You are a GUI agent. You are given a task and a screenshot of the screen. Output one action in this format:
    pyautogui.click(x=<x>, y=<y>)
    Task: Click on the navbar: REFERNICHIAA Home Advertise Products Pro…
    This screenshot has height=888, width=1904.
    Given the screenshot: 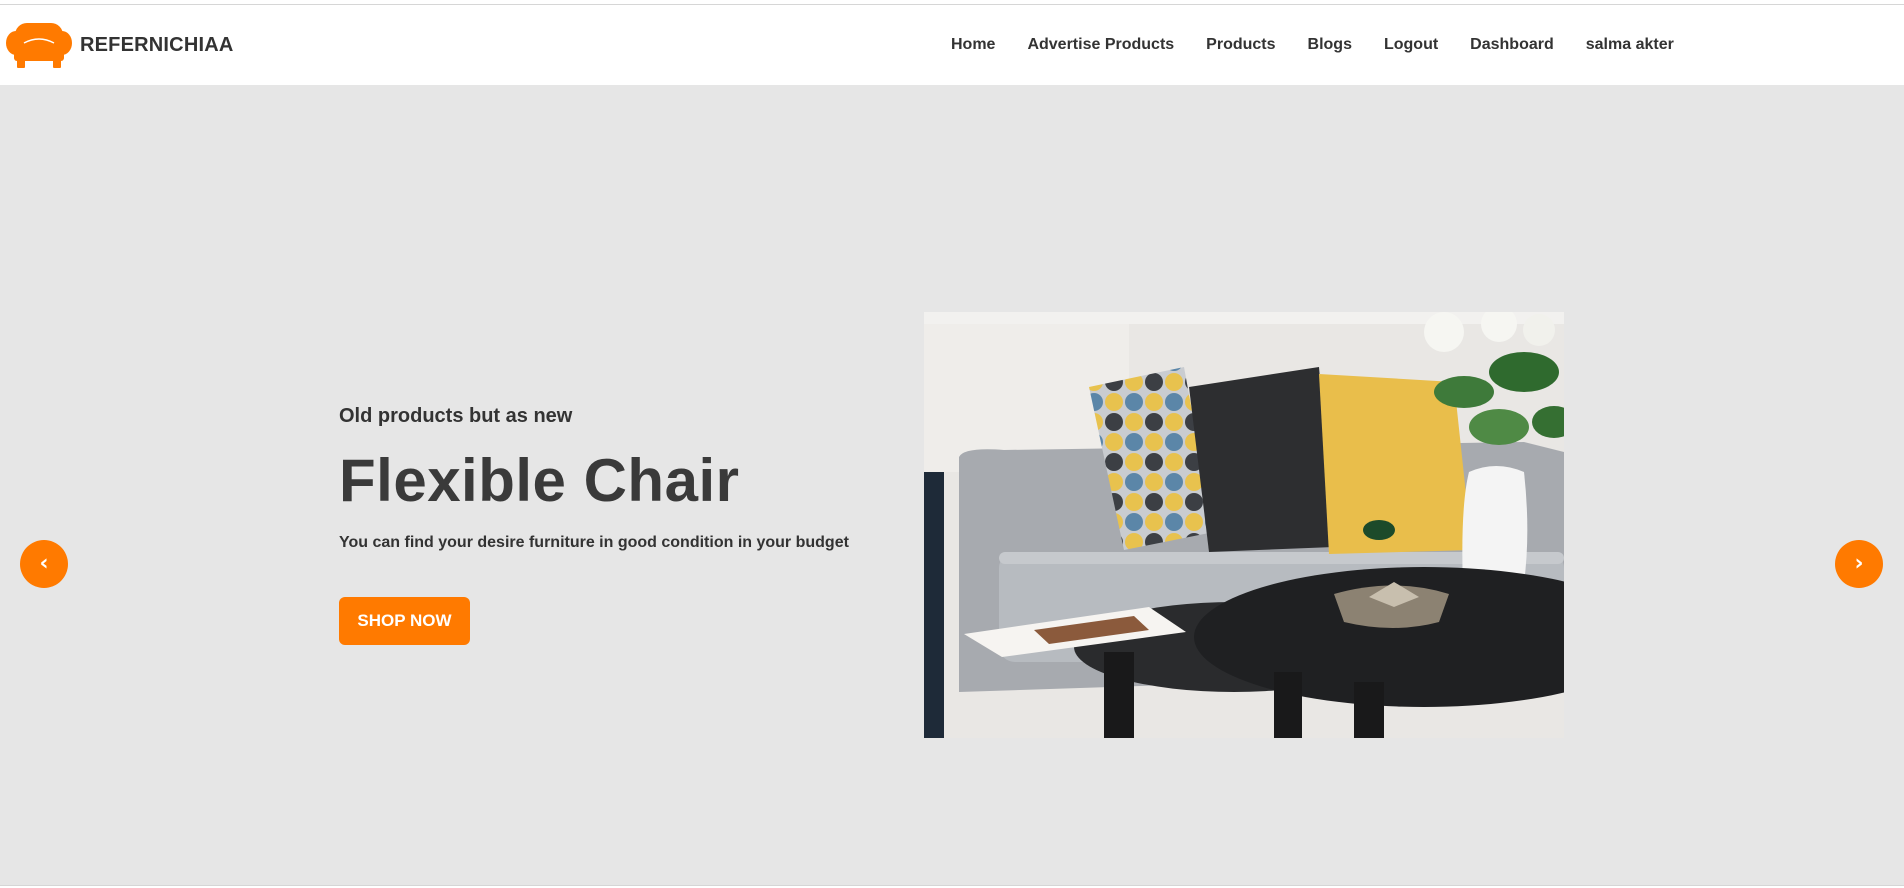 What is the action you would take?
    pyautogui.click(x=952, y=45)
    